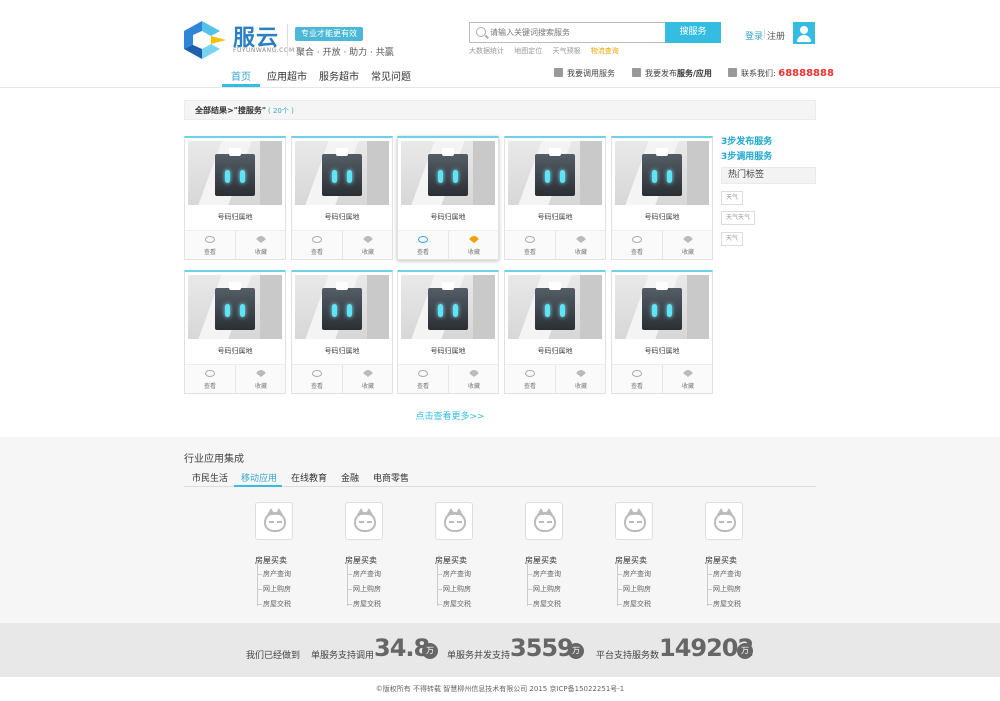 The height and width of the screenshot is (701, 1000). I want to click on login-link: 登录, so click(754, 35).